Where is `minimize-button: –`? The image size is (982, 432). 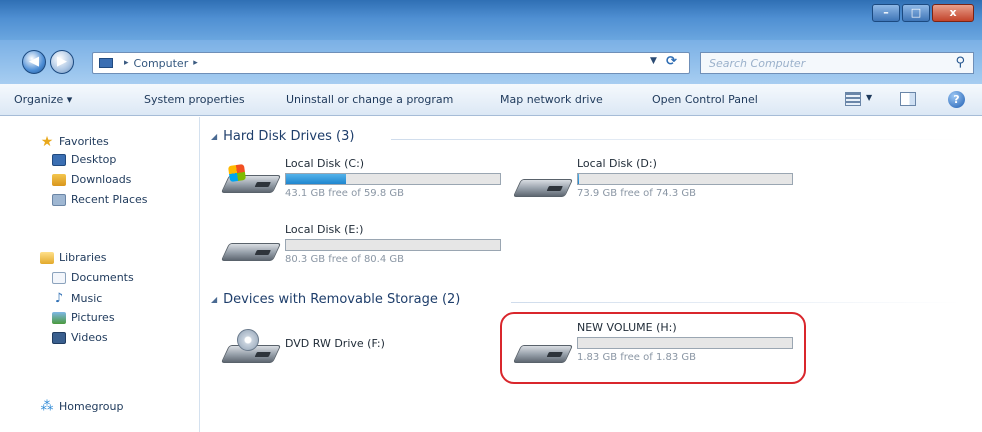
minimize-button: – is located at coordinates (886, 13).